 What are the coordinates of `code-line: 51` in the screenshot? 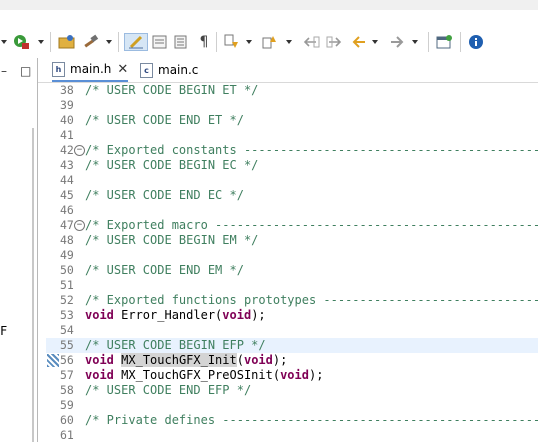 It's located at (292, 285).